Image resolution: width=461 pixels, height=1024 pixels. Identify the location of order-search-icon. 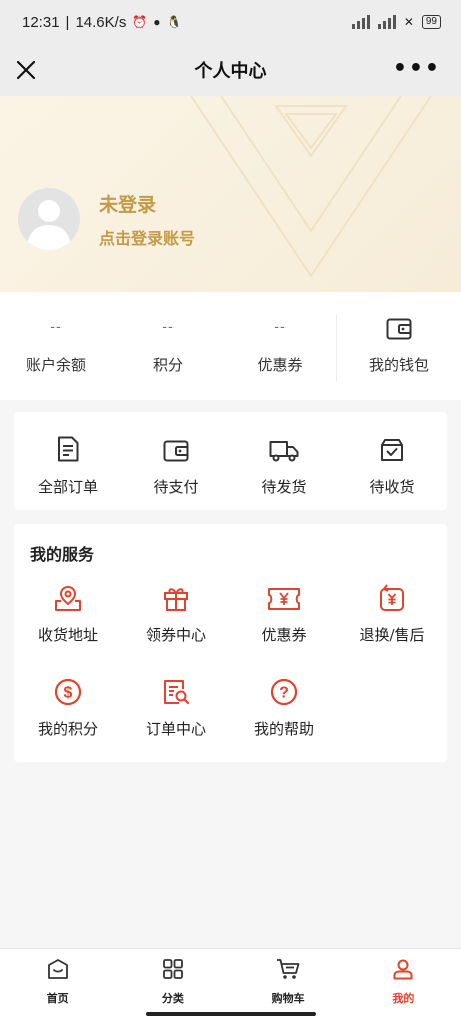
(176, 692).